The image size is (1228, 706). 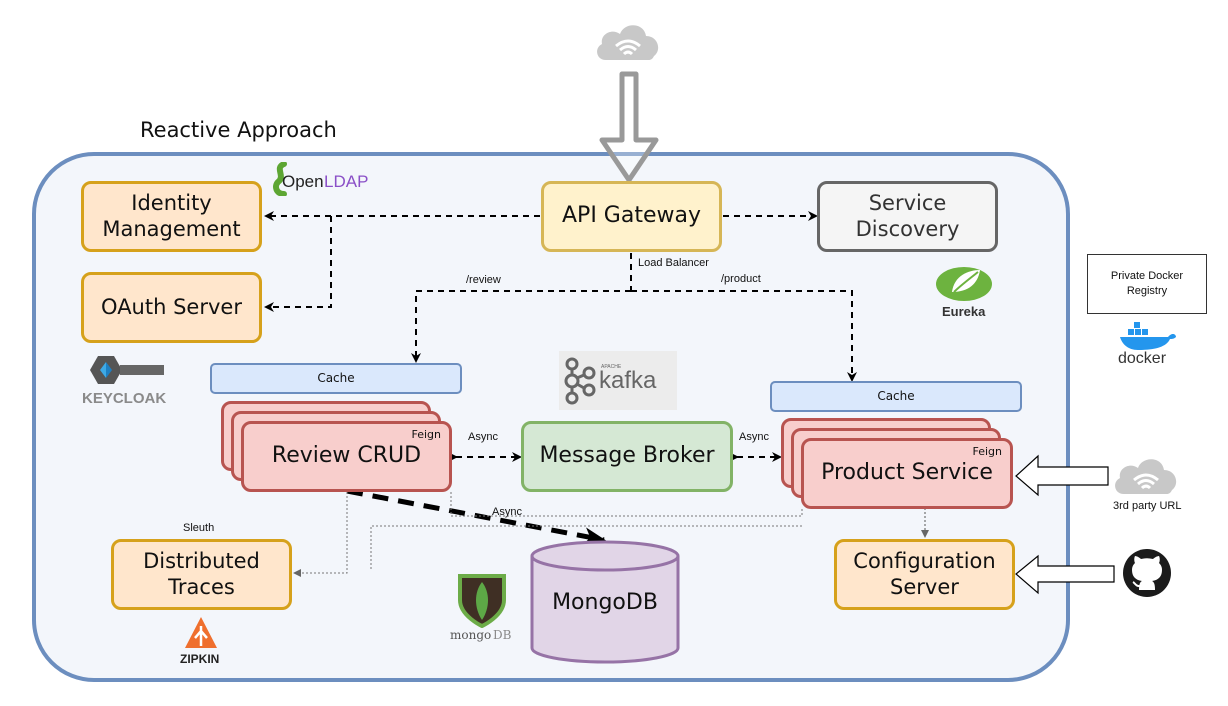 I want to click on eureka-logo: Eureka, so click(x=966, y=292).